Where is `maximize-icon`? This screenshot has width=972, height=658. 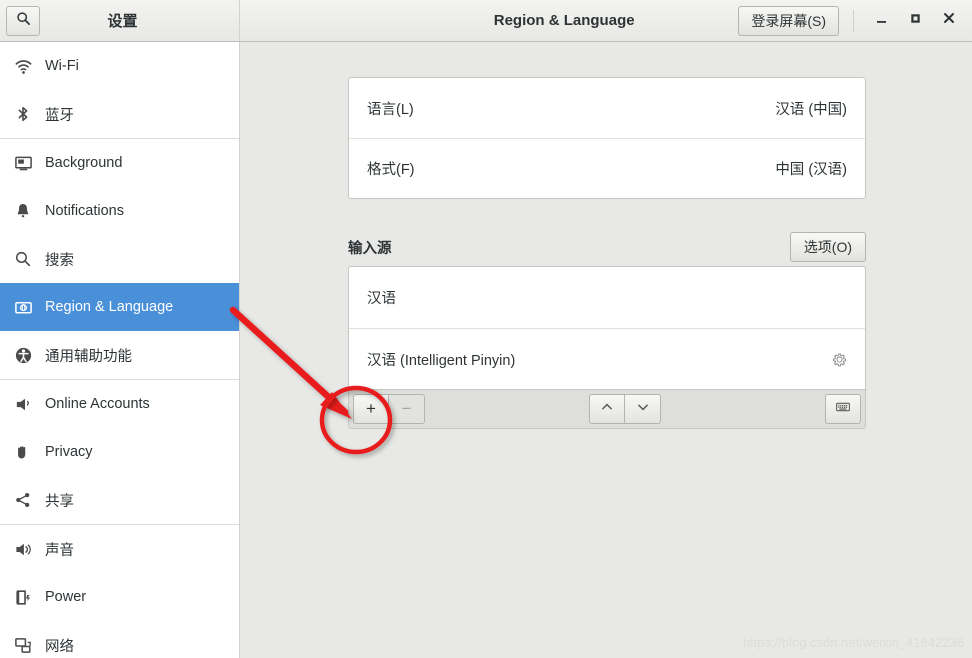
maximize-icon is located at coordinates (915, 21).